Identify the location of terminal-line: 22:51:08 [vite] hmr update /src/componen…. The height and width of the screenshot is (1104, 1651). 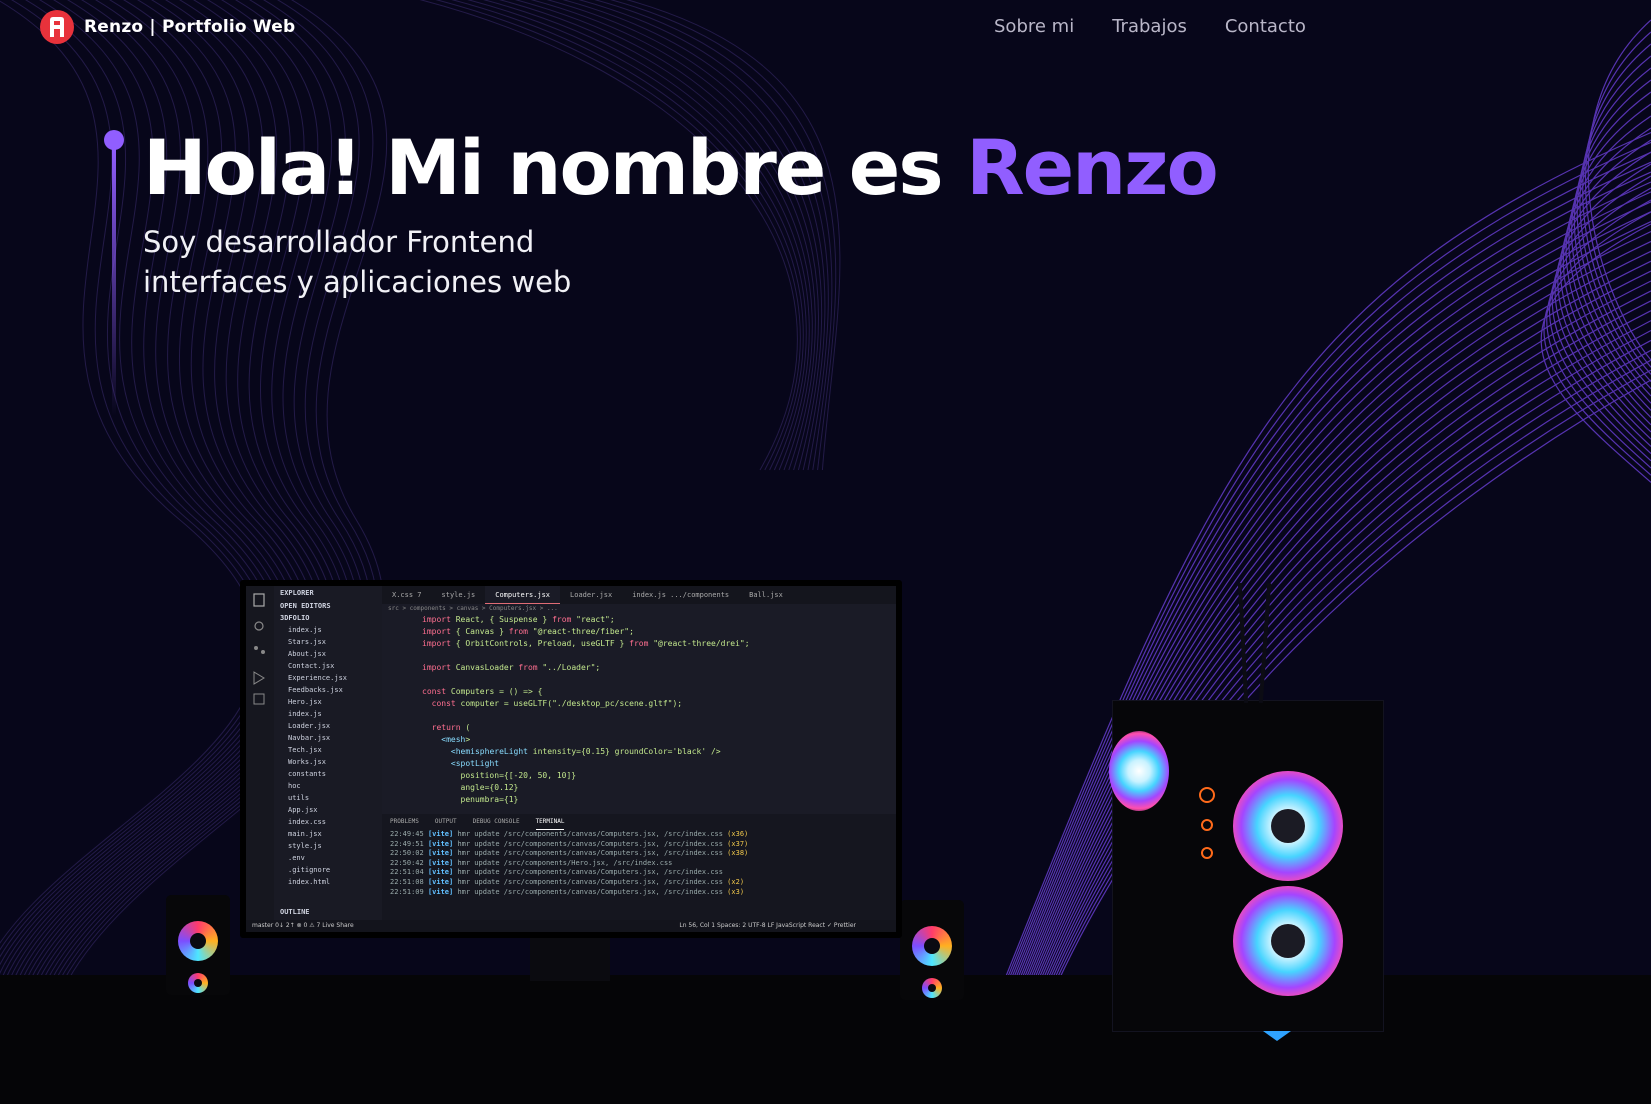
(567, 881).